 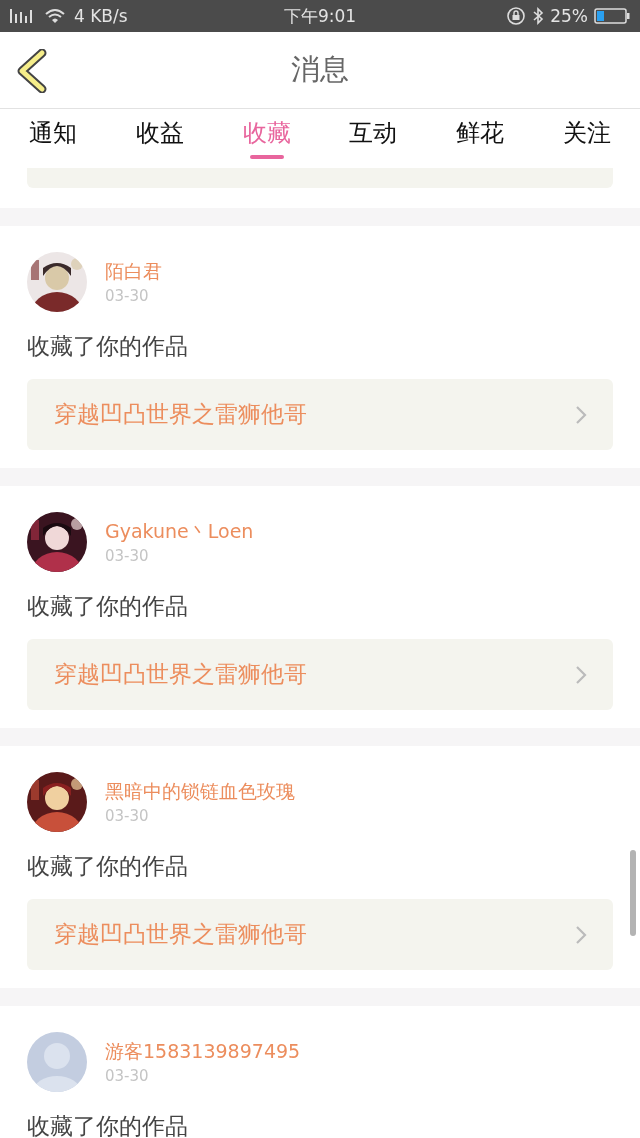 What do you see at coordinates (101, 16) in the screenshot?
I see `network-speed: 4 KB/s` at bounding box center [101, 16].